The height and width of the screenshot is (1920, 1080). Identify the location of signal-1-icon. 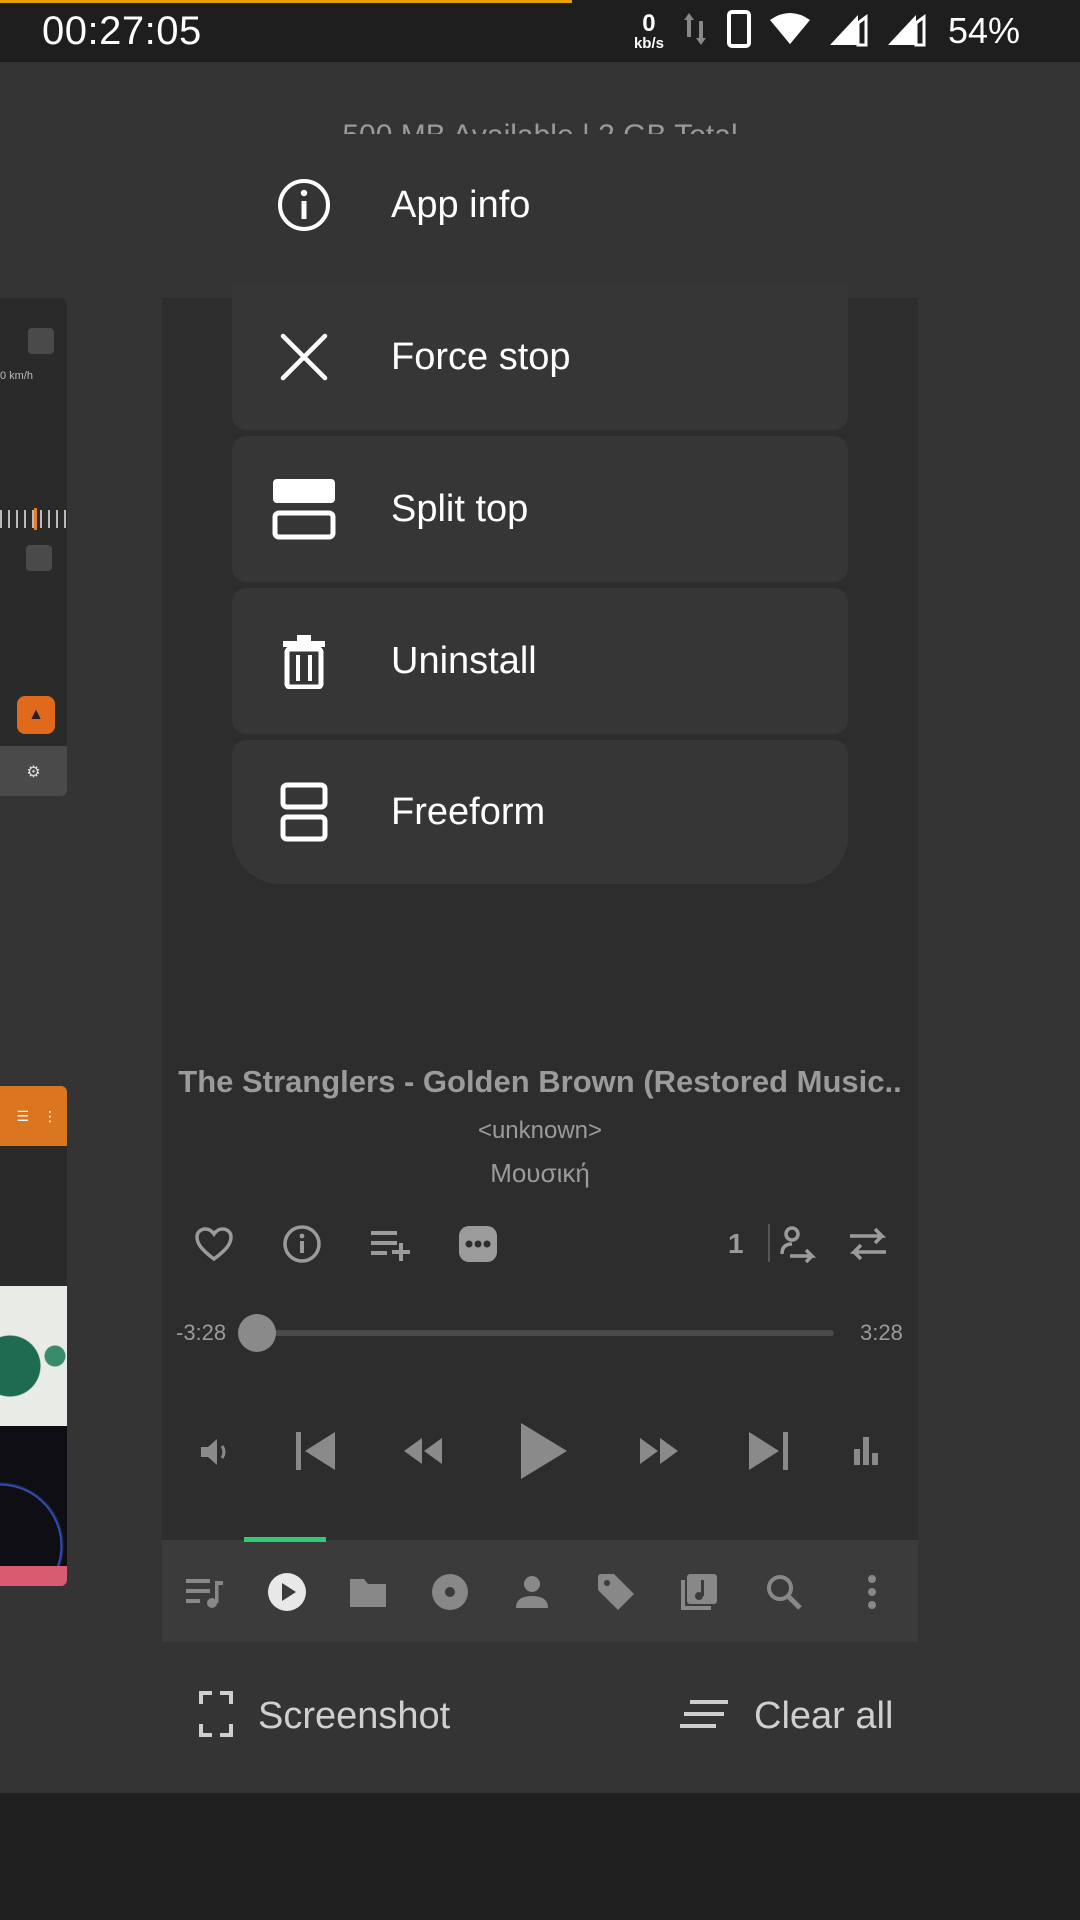
(848, 31).